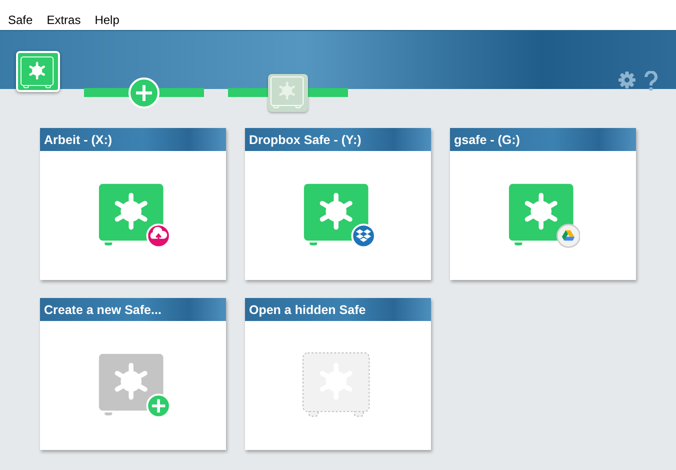 This screenshot has width=676, height=470. I want to click on menu-item: Help, so click(107, 20).